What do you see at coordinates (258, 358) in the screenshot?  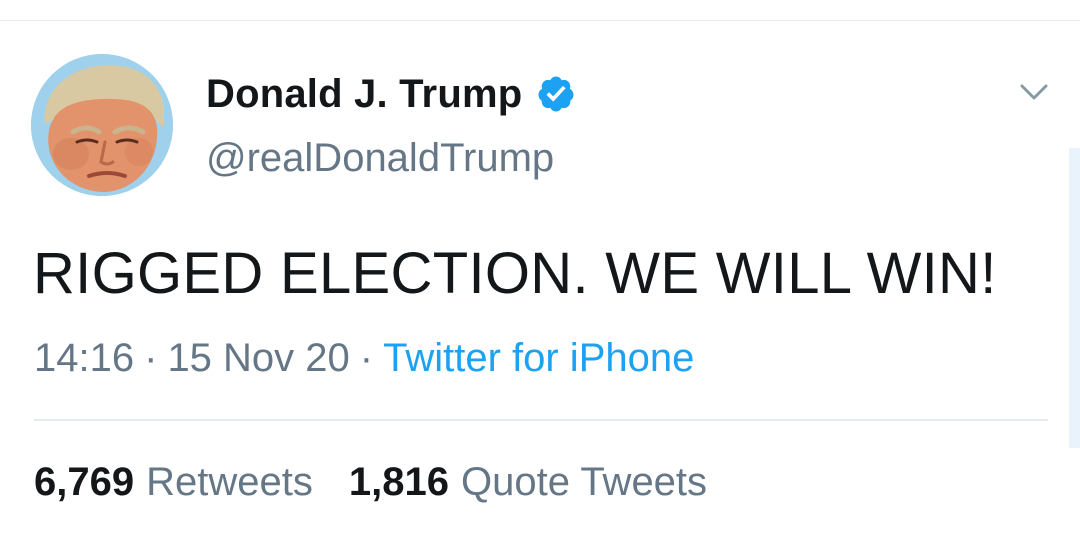 I see `tweet-date: 15 Nov 20` at bounding box center [258, 358].